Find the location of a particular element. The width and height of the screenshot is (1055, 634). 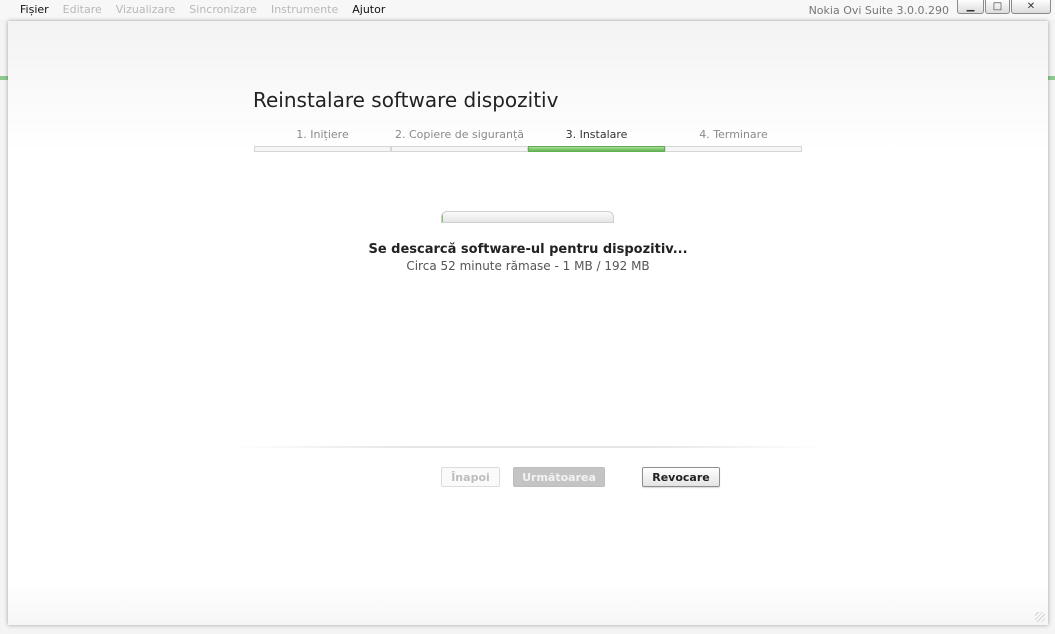

close-button: ✕ is located at coordinates (1031, 7).